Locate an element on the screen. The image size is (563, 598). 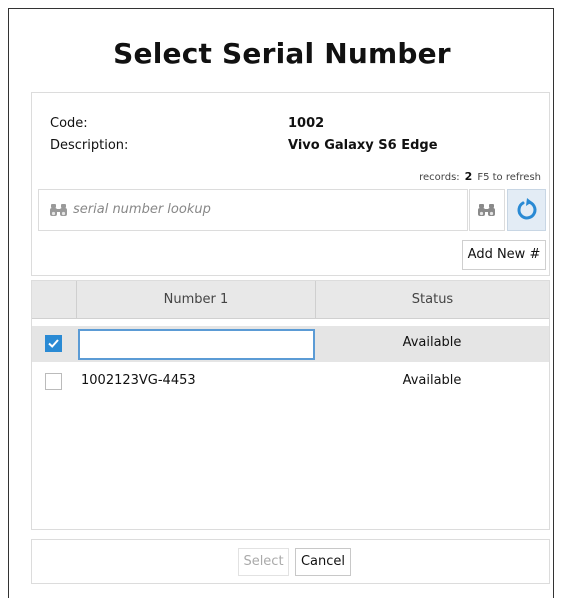
records-info: records: 2 F5 to refresh is located at coordinates (480, 176).